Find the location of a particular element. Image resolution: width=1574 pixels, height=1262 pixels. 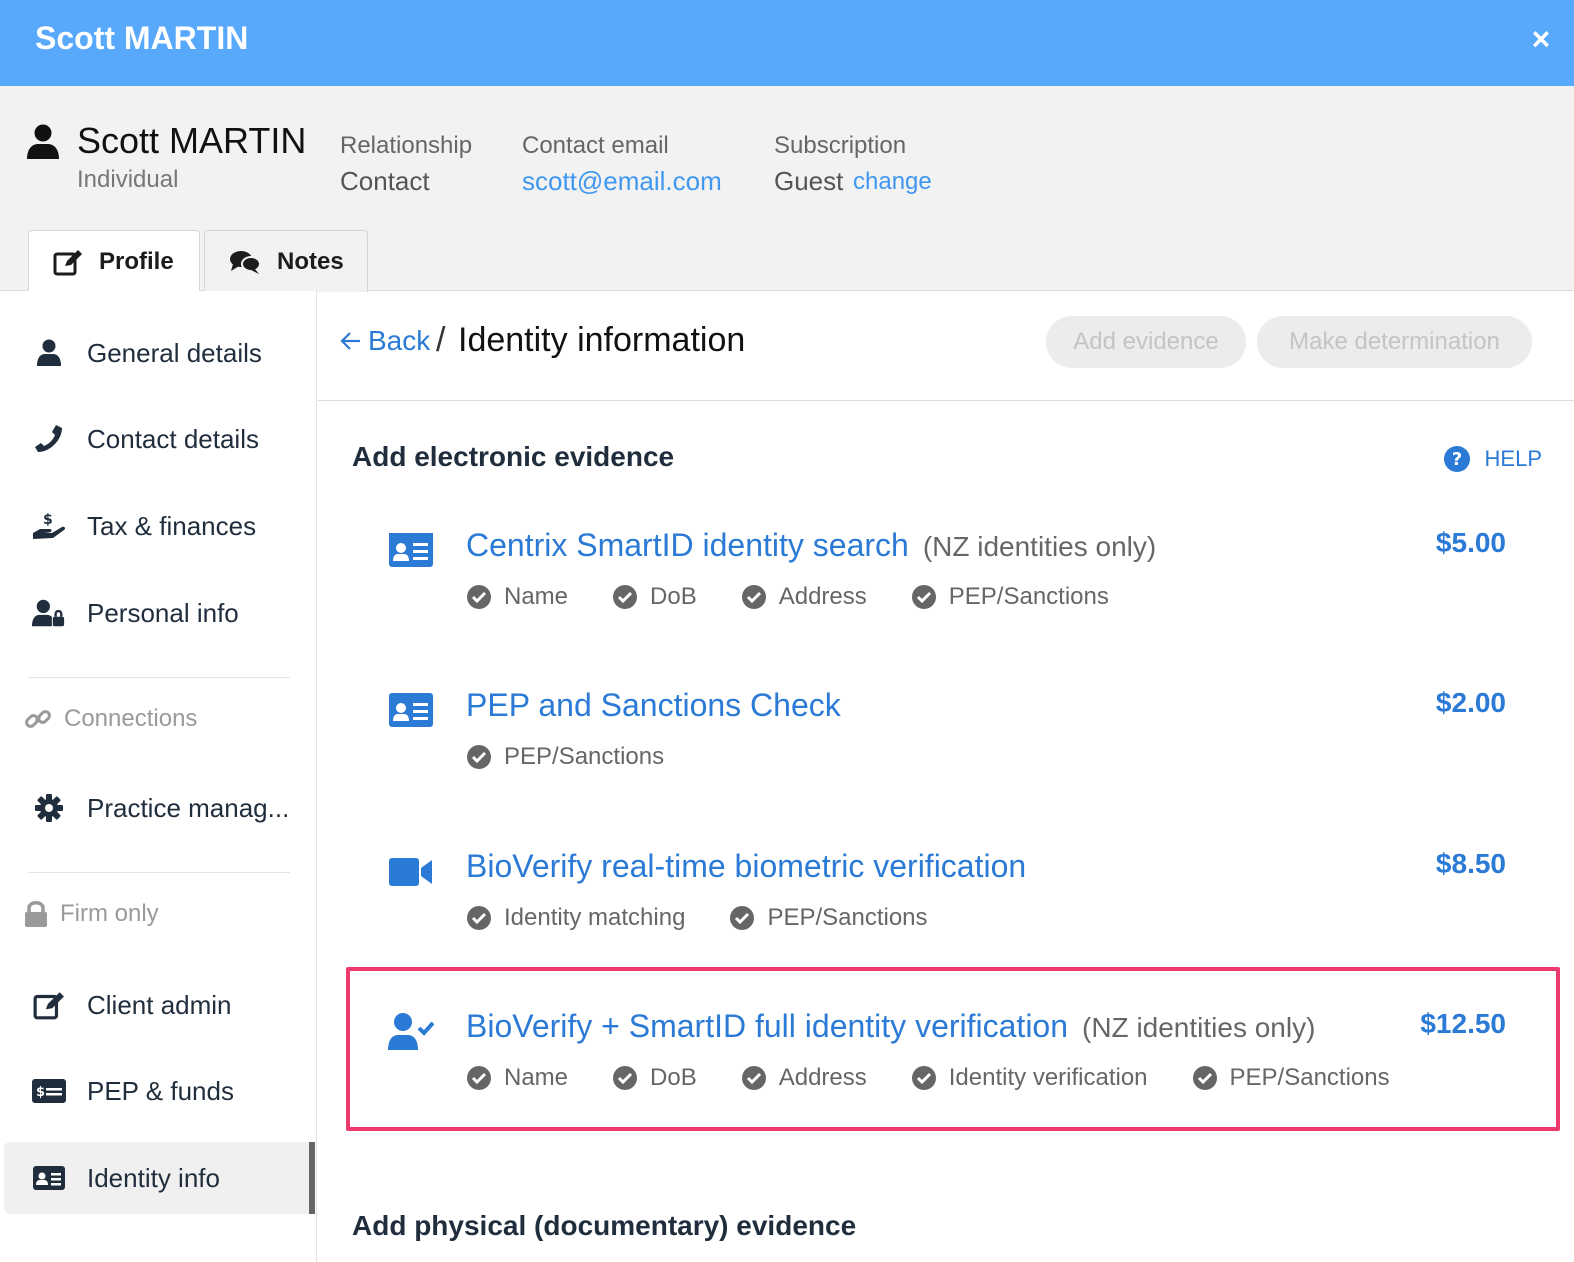

subscription-change-link: change is located at coordinates (892, 182).